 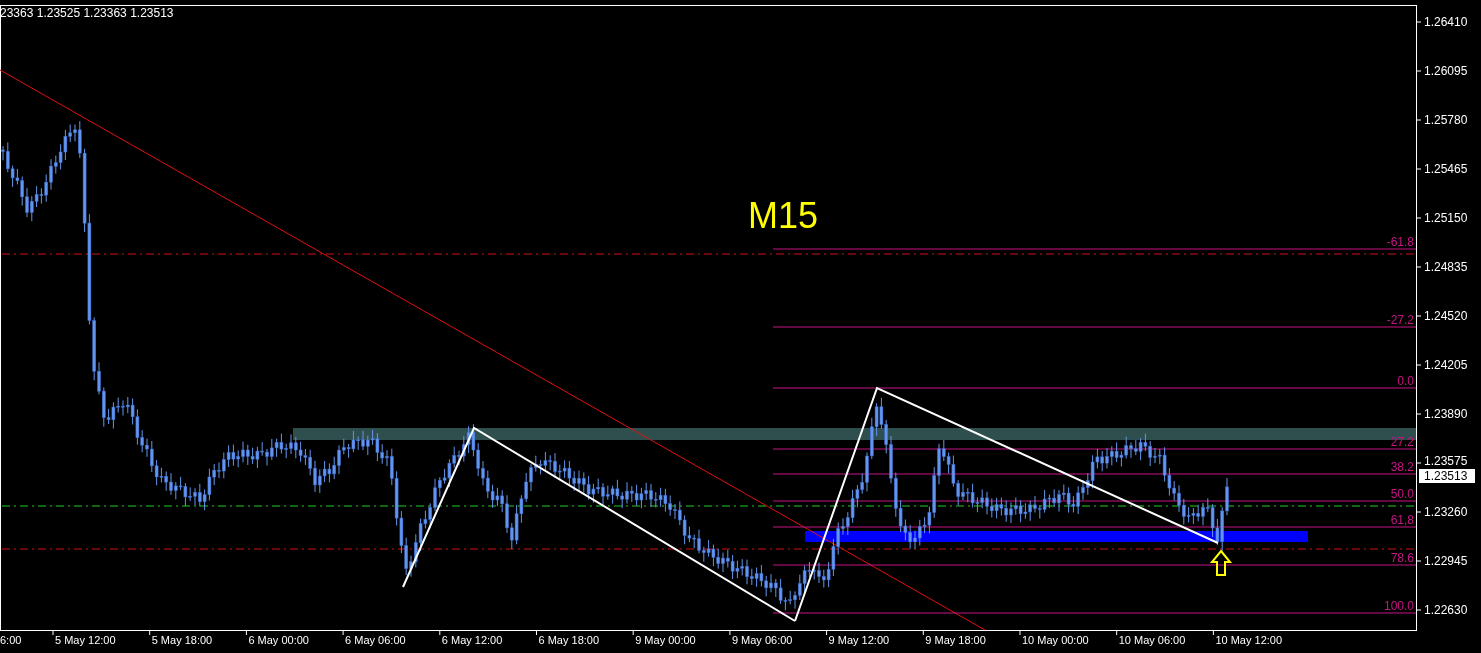 I want to click on timeframe-label: M15, so click(x=783, y=215).